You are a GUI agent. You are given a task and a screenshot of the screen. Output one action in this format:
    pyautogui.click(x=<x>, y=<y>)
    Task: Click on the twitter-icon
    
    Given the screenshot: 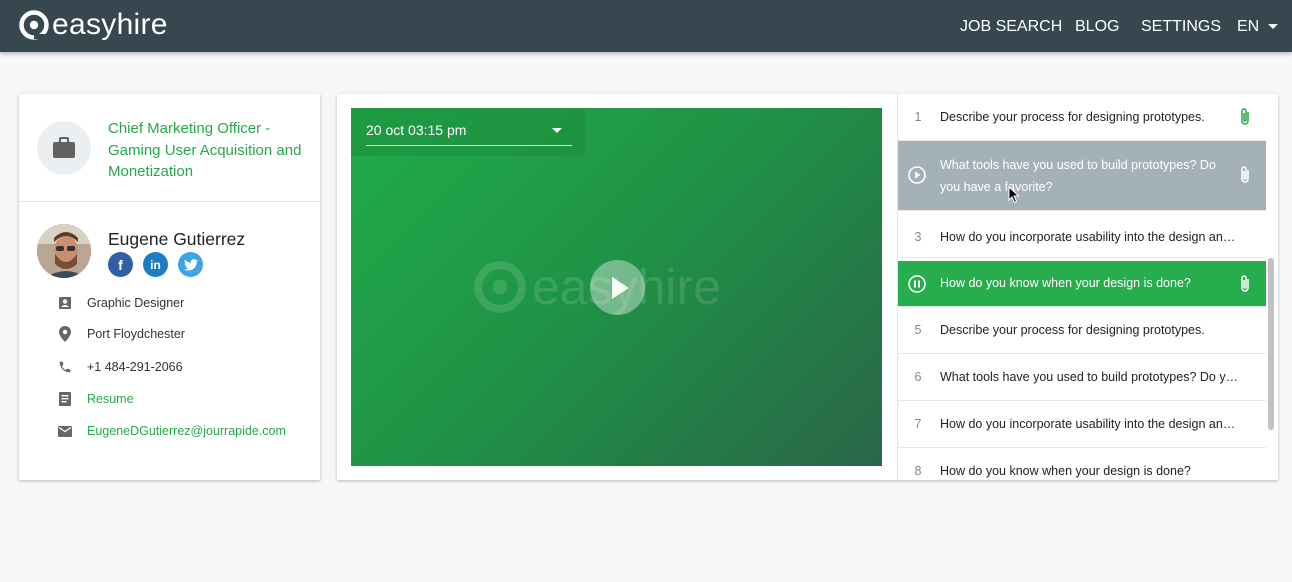 What is the action you would take?
    pyautogui.click(x=190, y=264)
    